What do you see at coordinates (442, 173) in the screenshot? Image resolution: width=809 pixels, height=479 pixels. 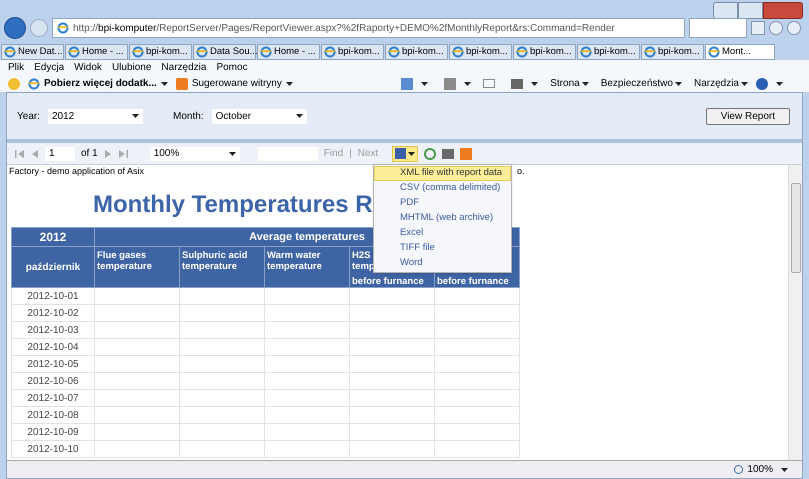 I see `export-menu-item: XML file with report data` at bounding box center [442, 173].